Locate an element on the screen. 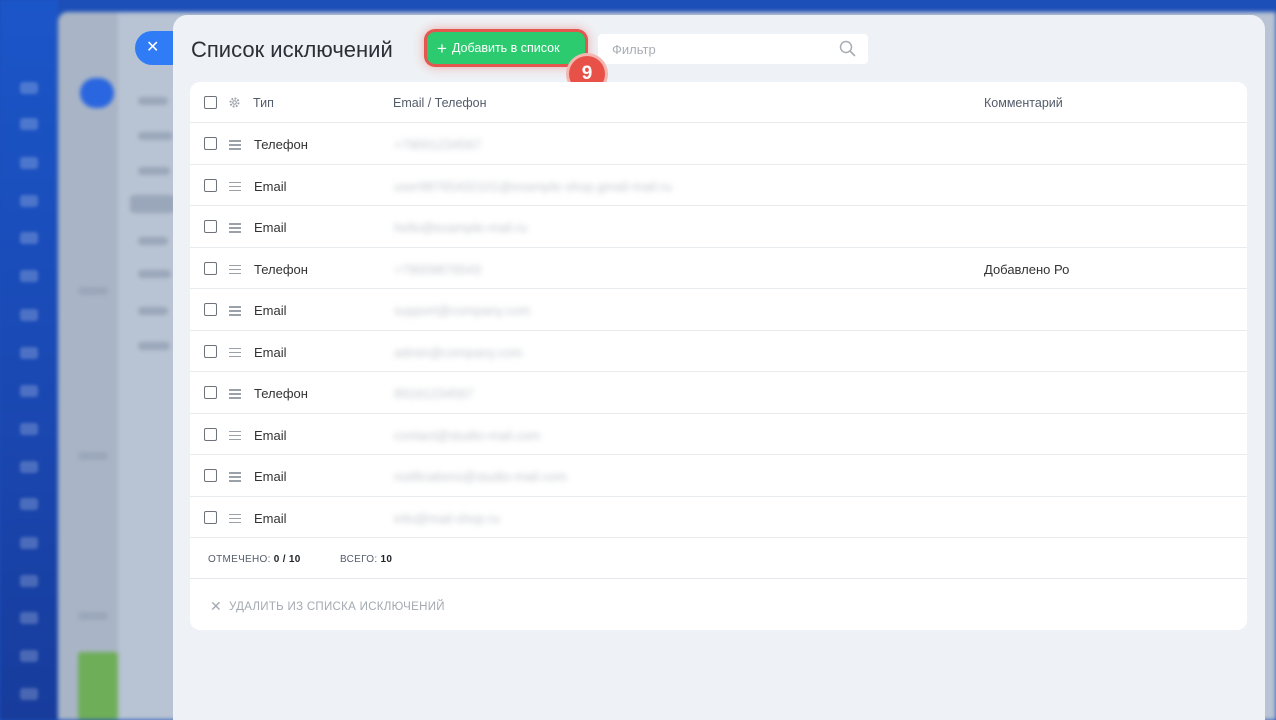 The image size is (1276, 720). column-header-type: Тип is located at coordinates (263, 103).